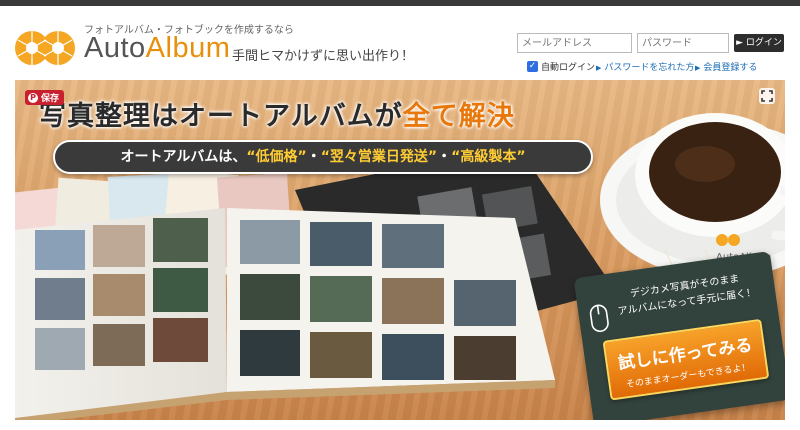 The image size is (800, 430). Describe the element at coordinates (45, 48) in the screenshot. I see `autoalbum-logo-icon` at that location.